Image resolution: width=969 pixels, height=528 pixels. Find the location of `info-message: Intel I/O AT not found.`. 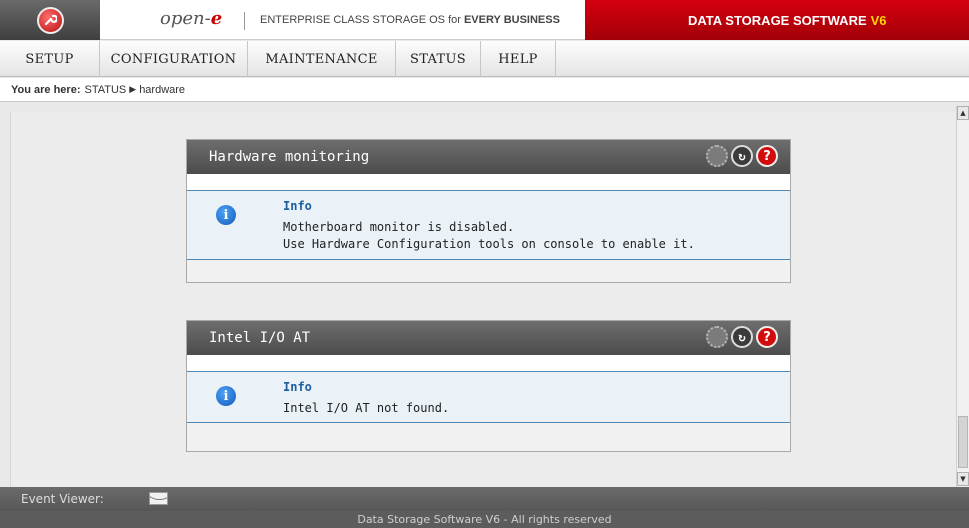

info-message: Intel I/O AT not found. is located at coordinates (366, 408).